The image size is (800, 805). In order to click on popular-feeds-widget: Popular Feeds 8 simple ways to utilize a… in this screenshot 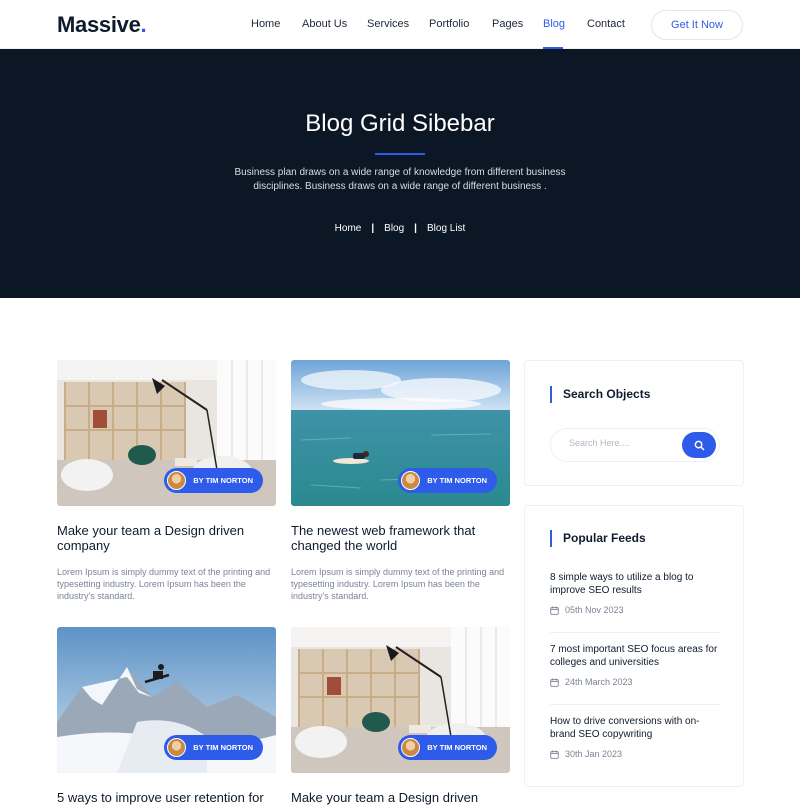, I will do `click(634, 646)`.